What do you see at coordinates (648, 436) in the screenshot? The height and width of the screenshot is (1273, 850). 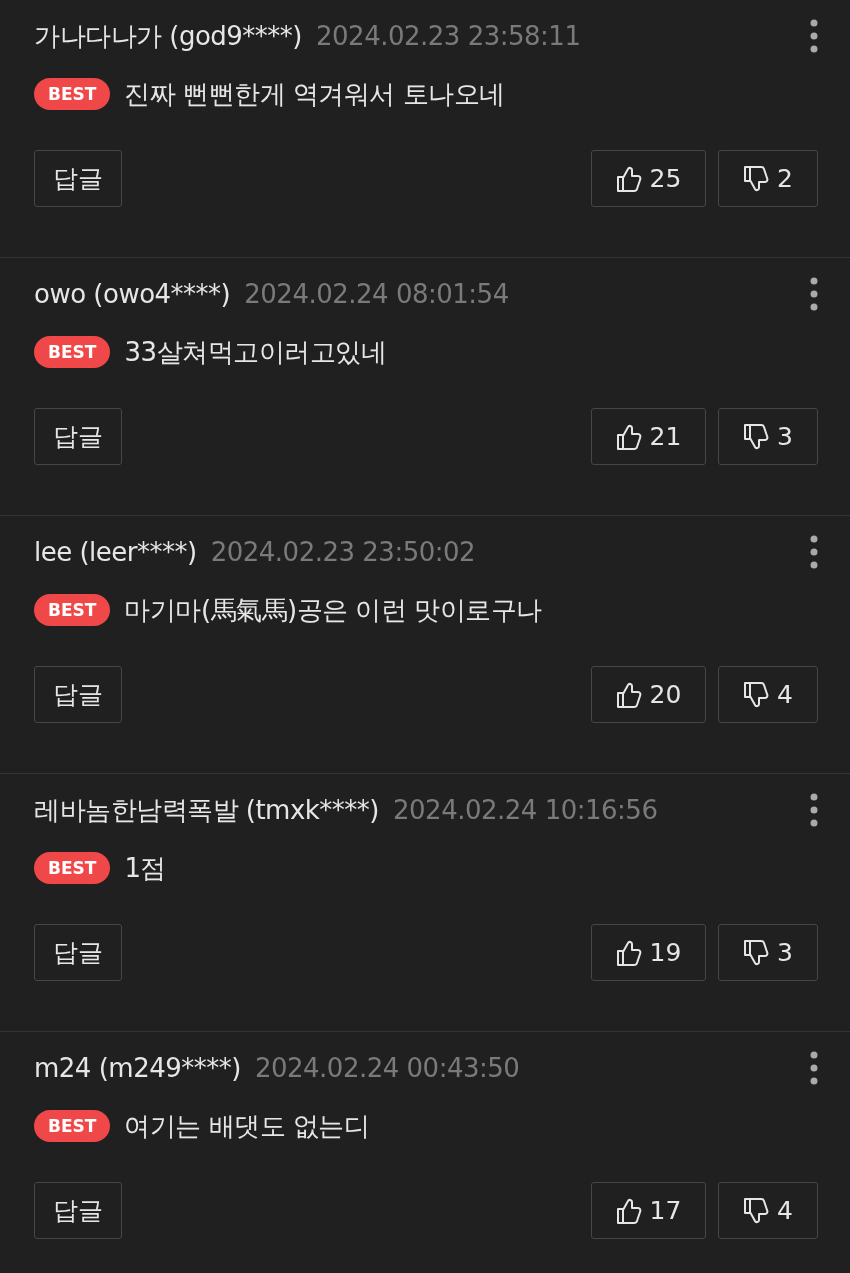 I see `like-button: 21` at bounding box center [648, 436].